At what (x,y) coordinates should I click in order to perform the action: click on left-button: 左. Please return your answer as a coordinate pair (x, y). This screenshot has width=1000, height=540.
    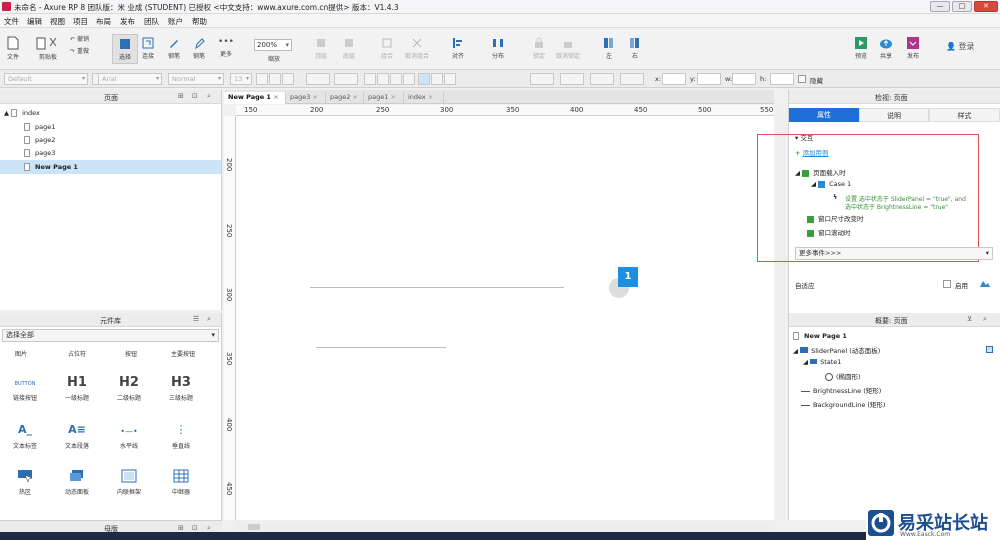
    Looking at the image, I should click on (609, 48).